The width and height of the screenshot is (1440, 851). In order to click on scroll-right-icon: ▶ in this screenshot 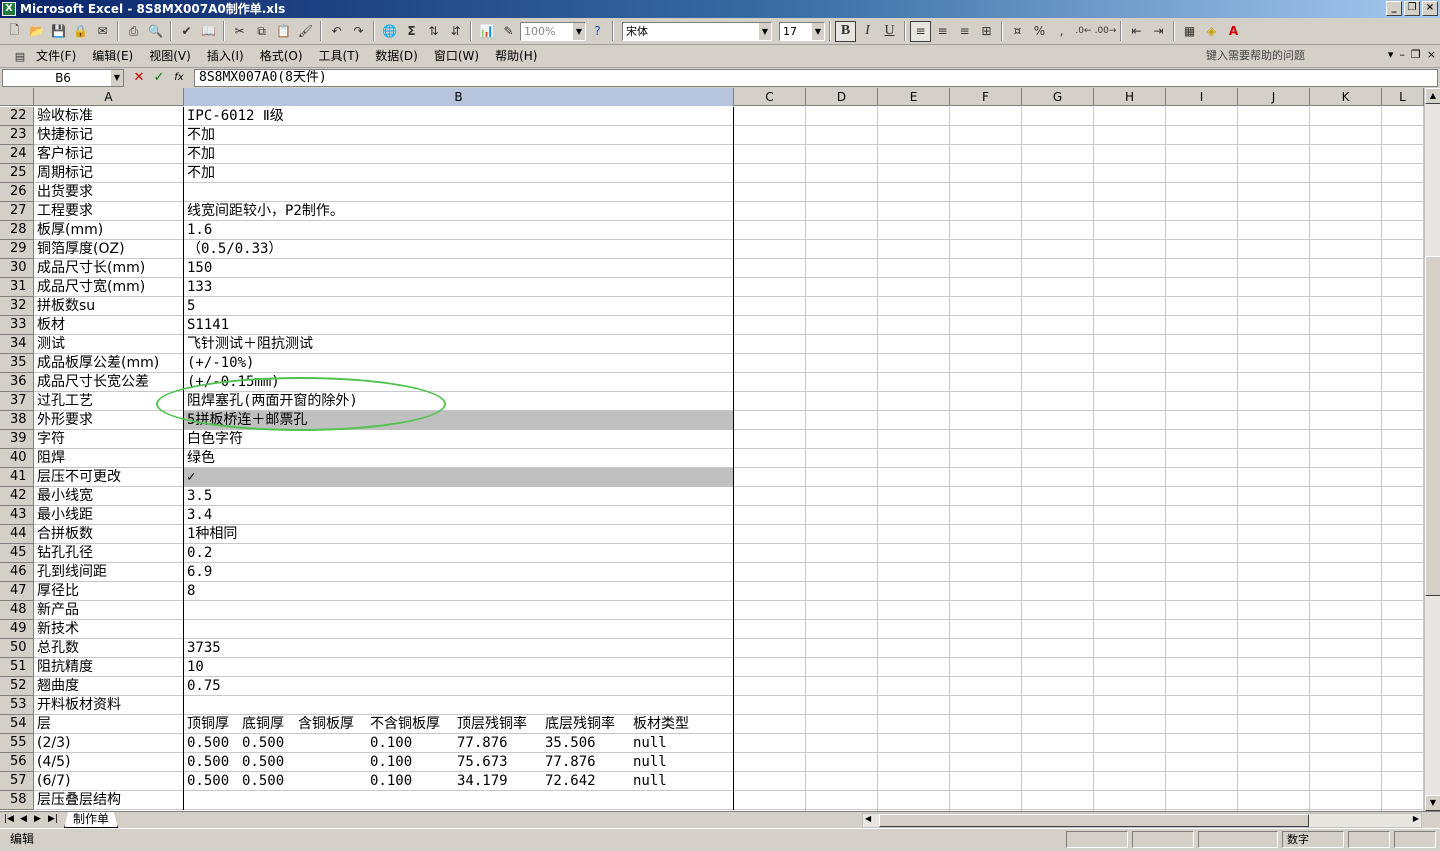, I will do `click(1416, 818)`.